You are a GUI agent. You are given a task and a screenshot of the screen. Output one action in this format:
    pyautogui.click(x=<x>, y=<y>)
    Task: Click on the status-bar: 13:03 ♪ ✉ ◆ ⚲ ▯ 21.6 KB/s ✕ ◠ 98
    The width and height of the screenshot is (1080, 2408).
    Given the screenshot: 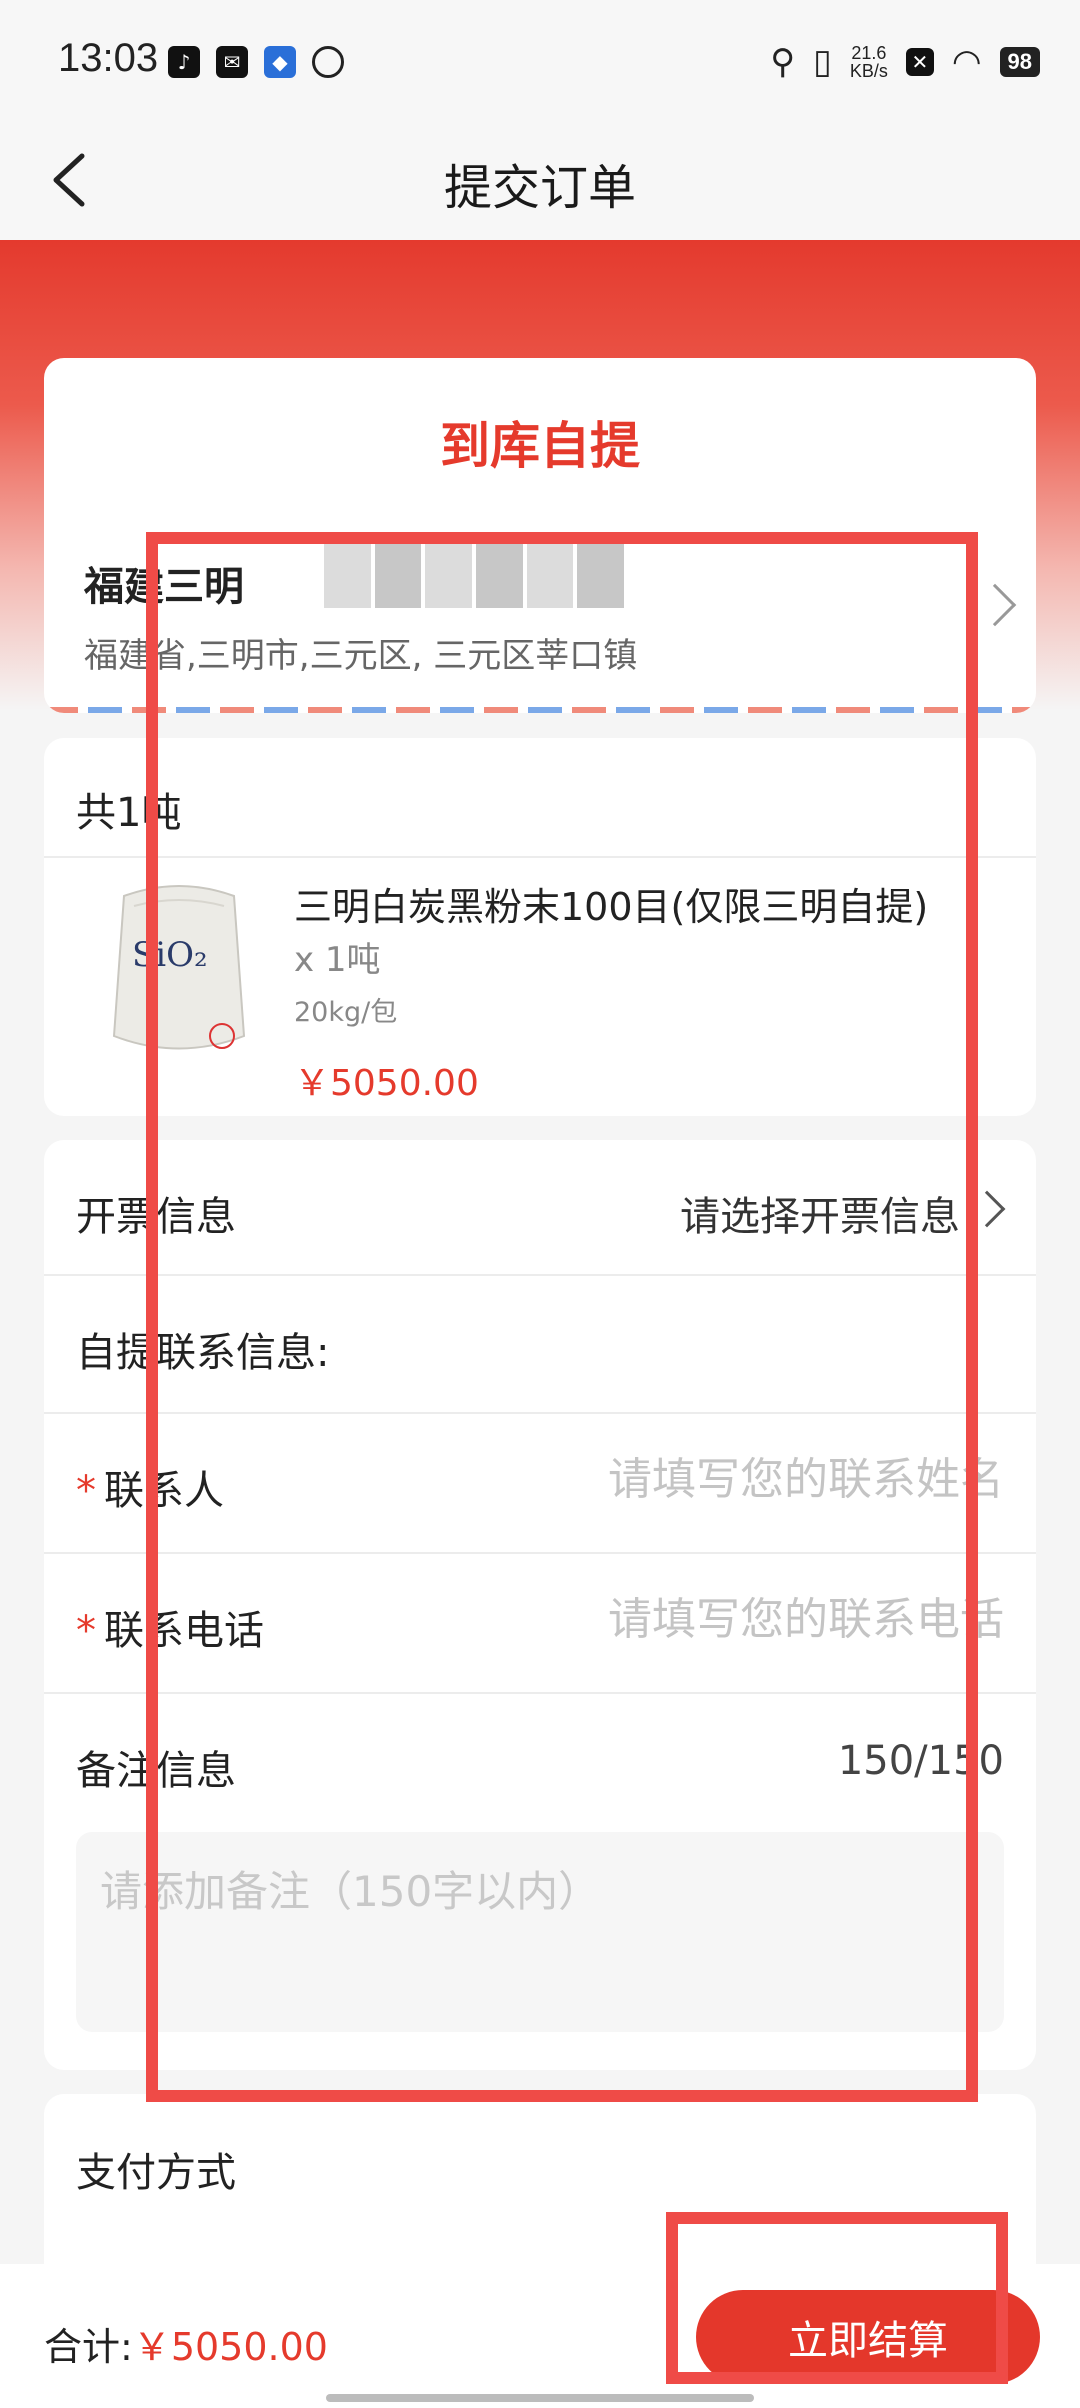 What is the action you would take?
    pyautogui.click(x=540, y=60)
    